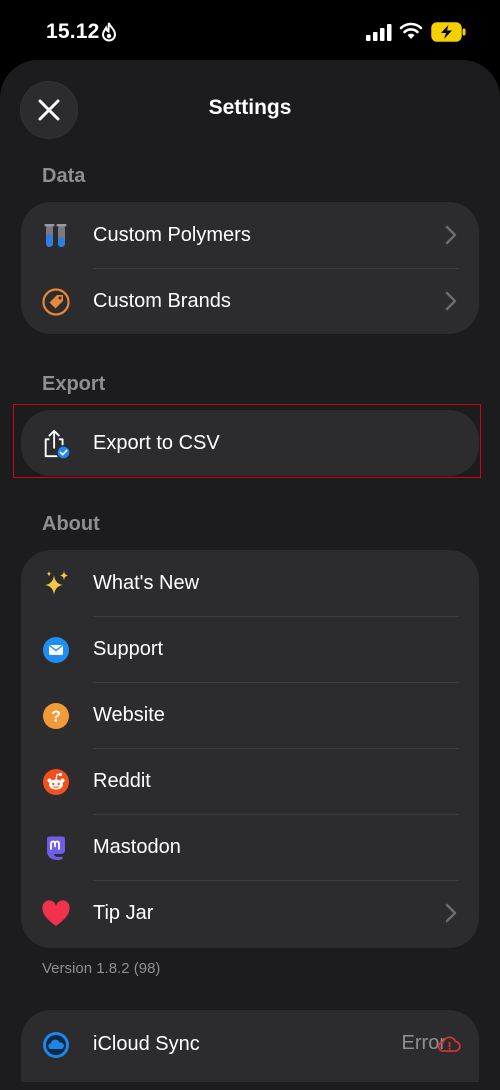 Image resolution: width=500 pixels, height=1090 pixels. I want to click on battery-charging-icon, so click(448, 32).